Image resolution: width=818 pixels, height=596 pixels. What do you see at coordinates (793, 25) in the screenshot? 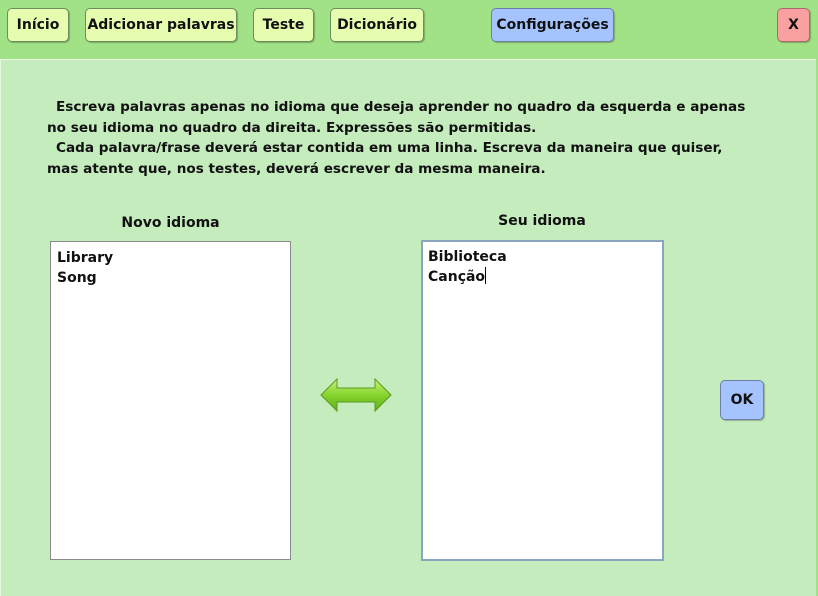
I see `close-button: X` at bounding box center [793, 25].